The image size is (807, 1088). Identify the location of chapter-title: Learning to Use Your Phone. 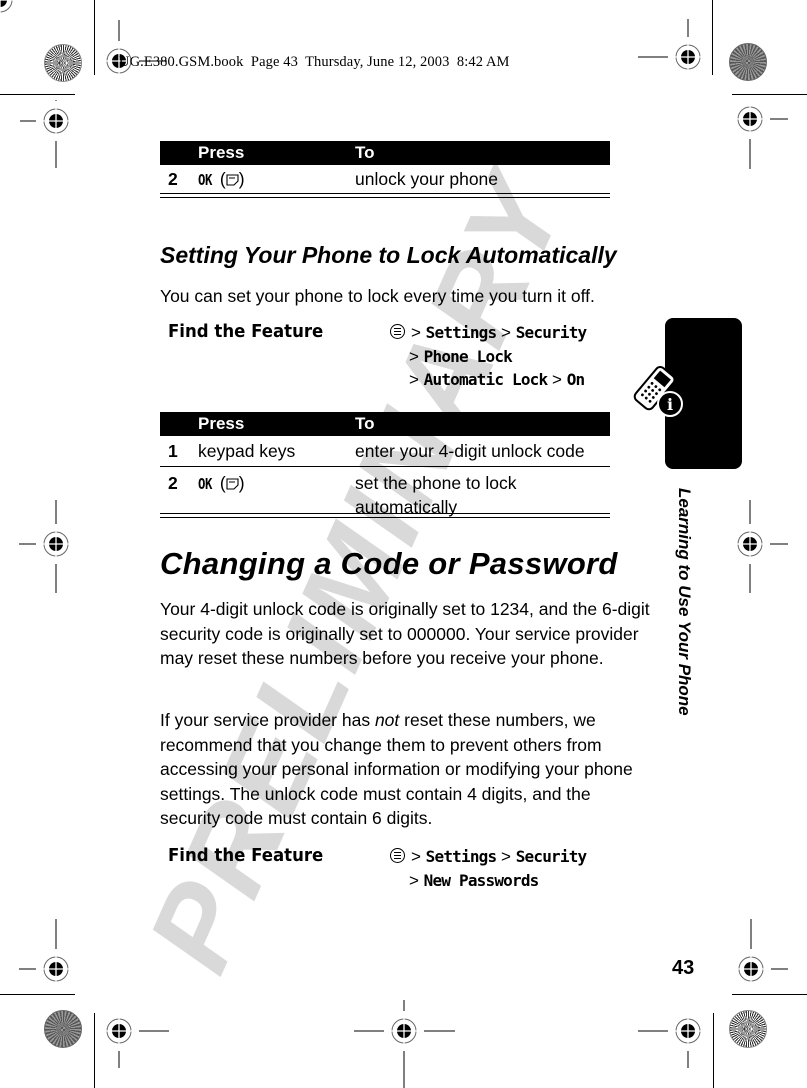
(684, 602).